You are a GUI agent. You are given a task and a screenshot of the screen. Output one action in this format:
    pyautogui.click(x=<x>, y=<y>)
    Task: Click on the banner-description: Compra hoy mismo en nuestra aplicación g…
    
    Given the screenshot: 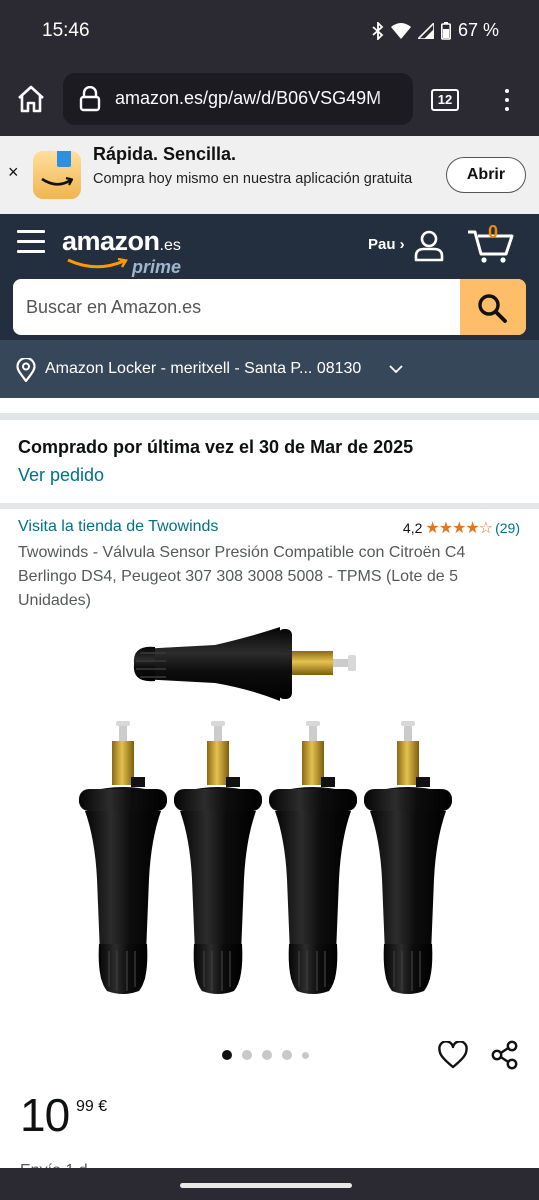 What is the action you would take?
    pyautogui.click(x=253, y=179)
    